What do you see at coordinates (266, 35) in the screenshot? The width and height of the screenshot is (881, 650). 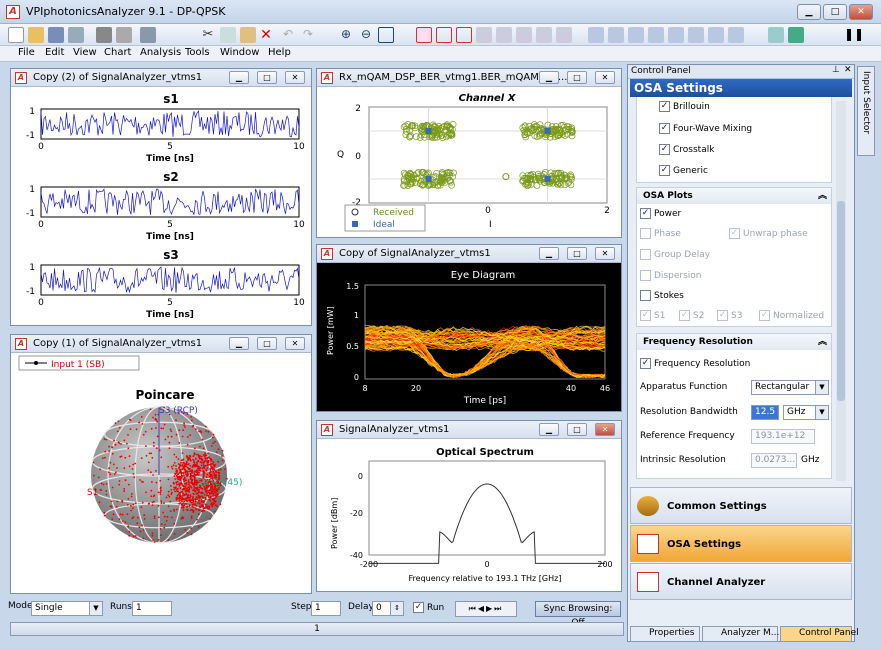 I see `delete-icon: ✕` at bounding box center [266, 35].